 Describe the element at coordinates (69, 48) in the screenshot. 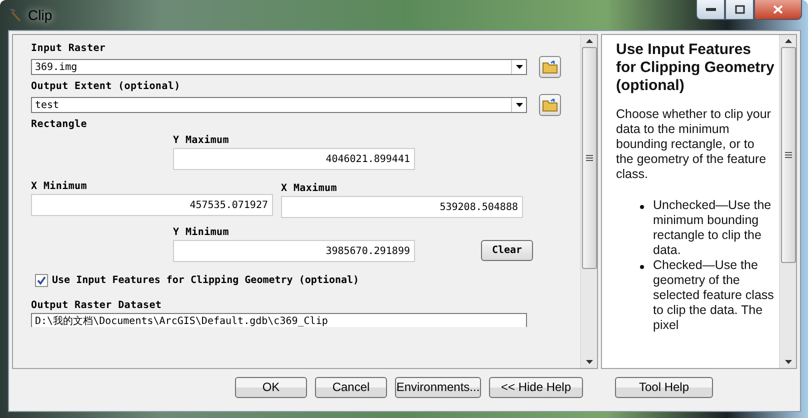

I see `field-label: Input Raster` at that location.